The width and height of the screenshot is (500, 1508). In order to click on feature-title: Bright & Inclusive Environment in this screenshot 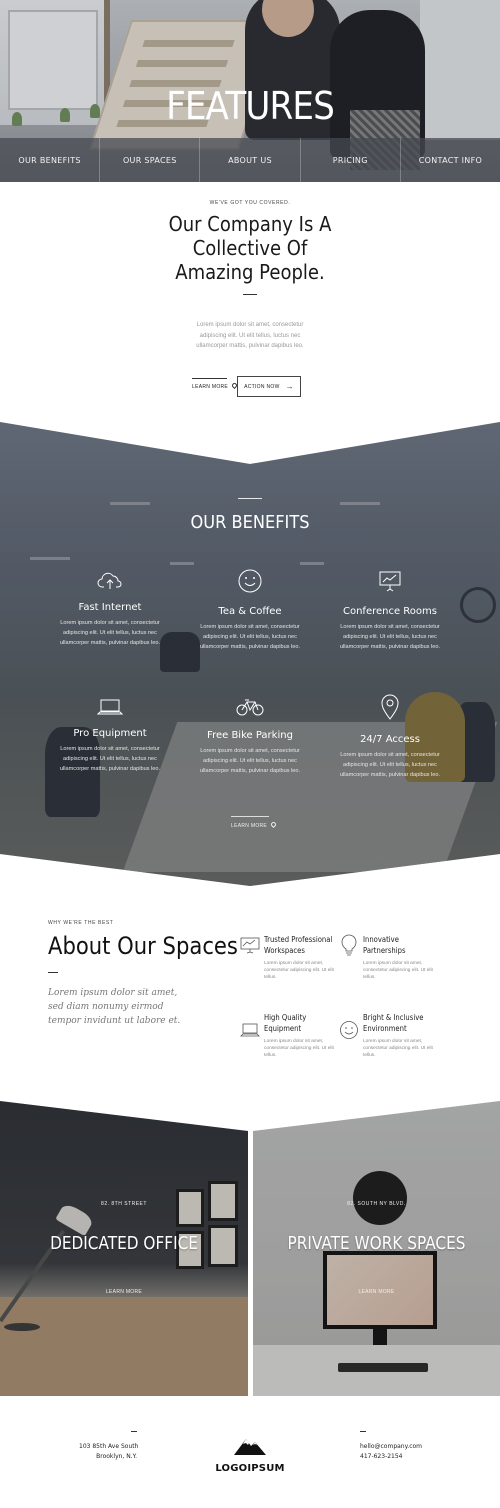, I will do `click(393, 1023)`.